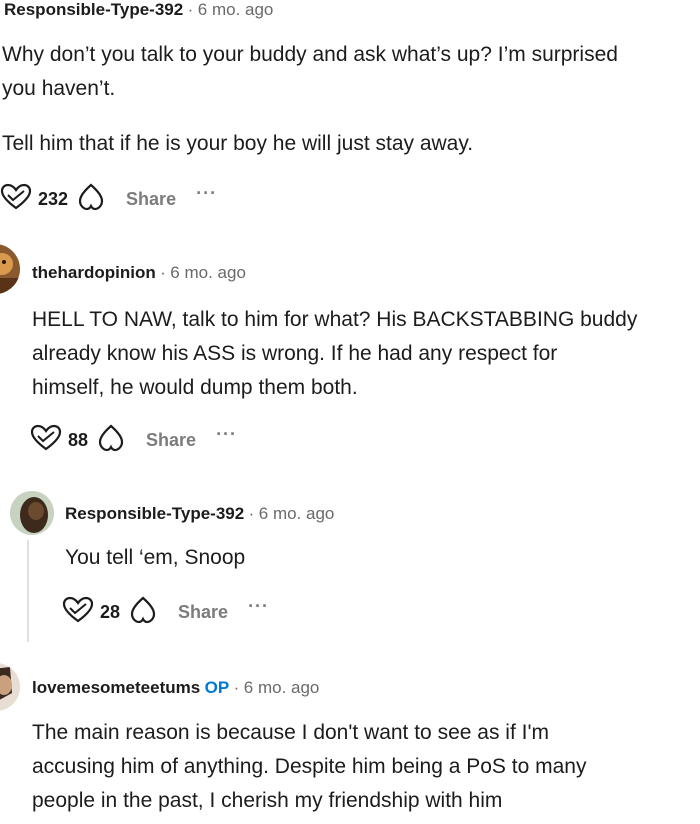  Describe the element at coordinates (133, 440) in the screenshot. I see `comment-2-action-bar: 88 Share ···` at that location.